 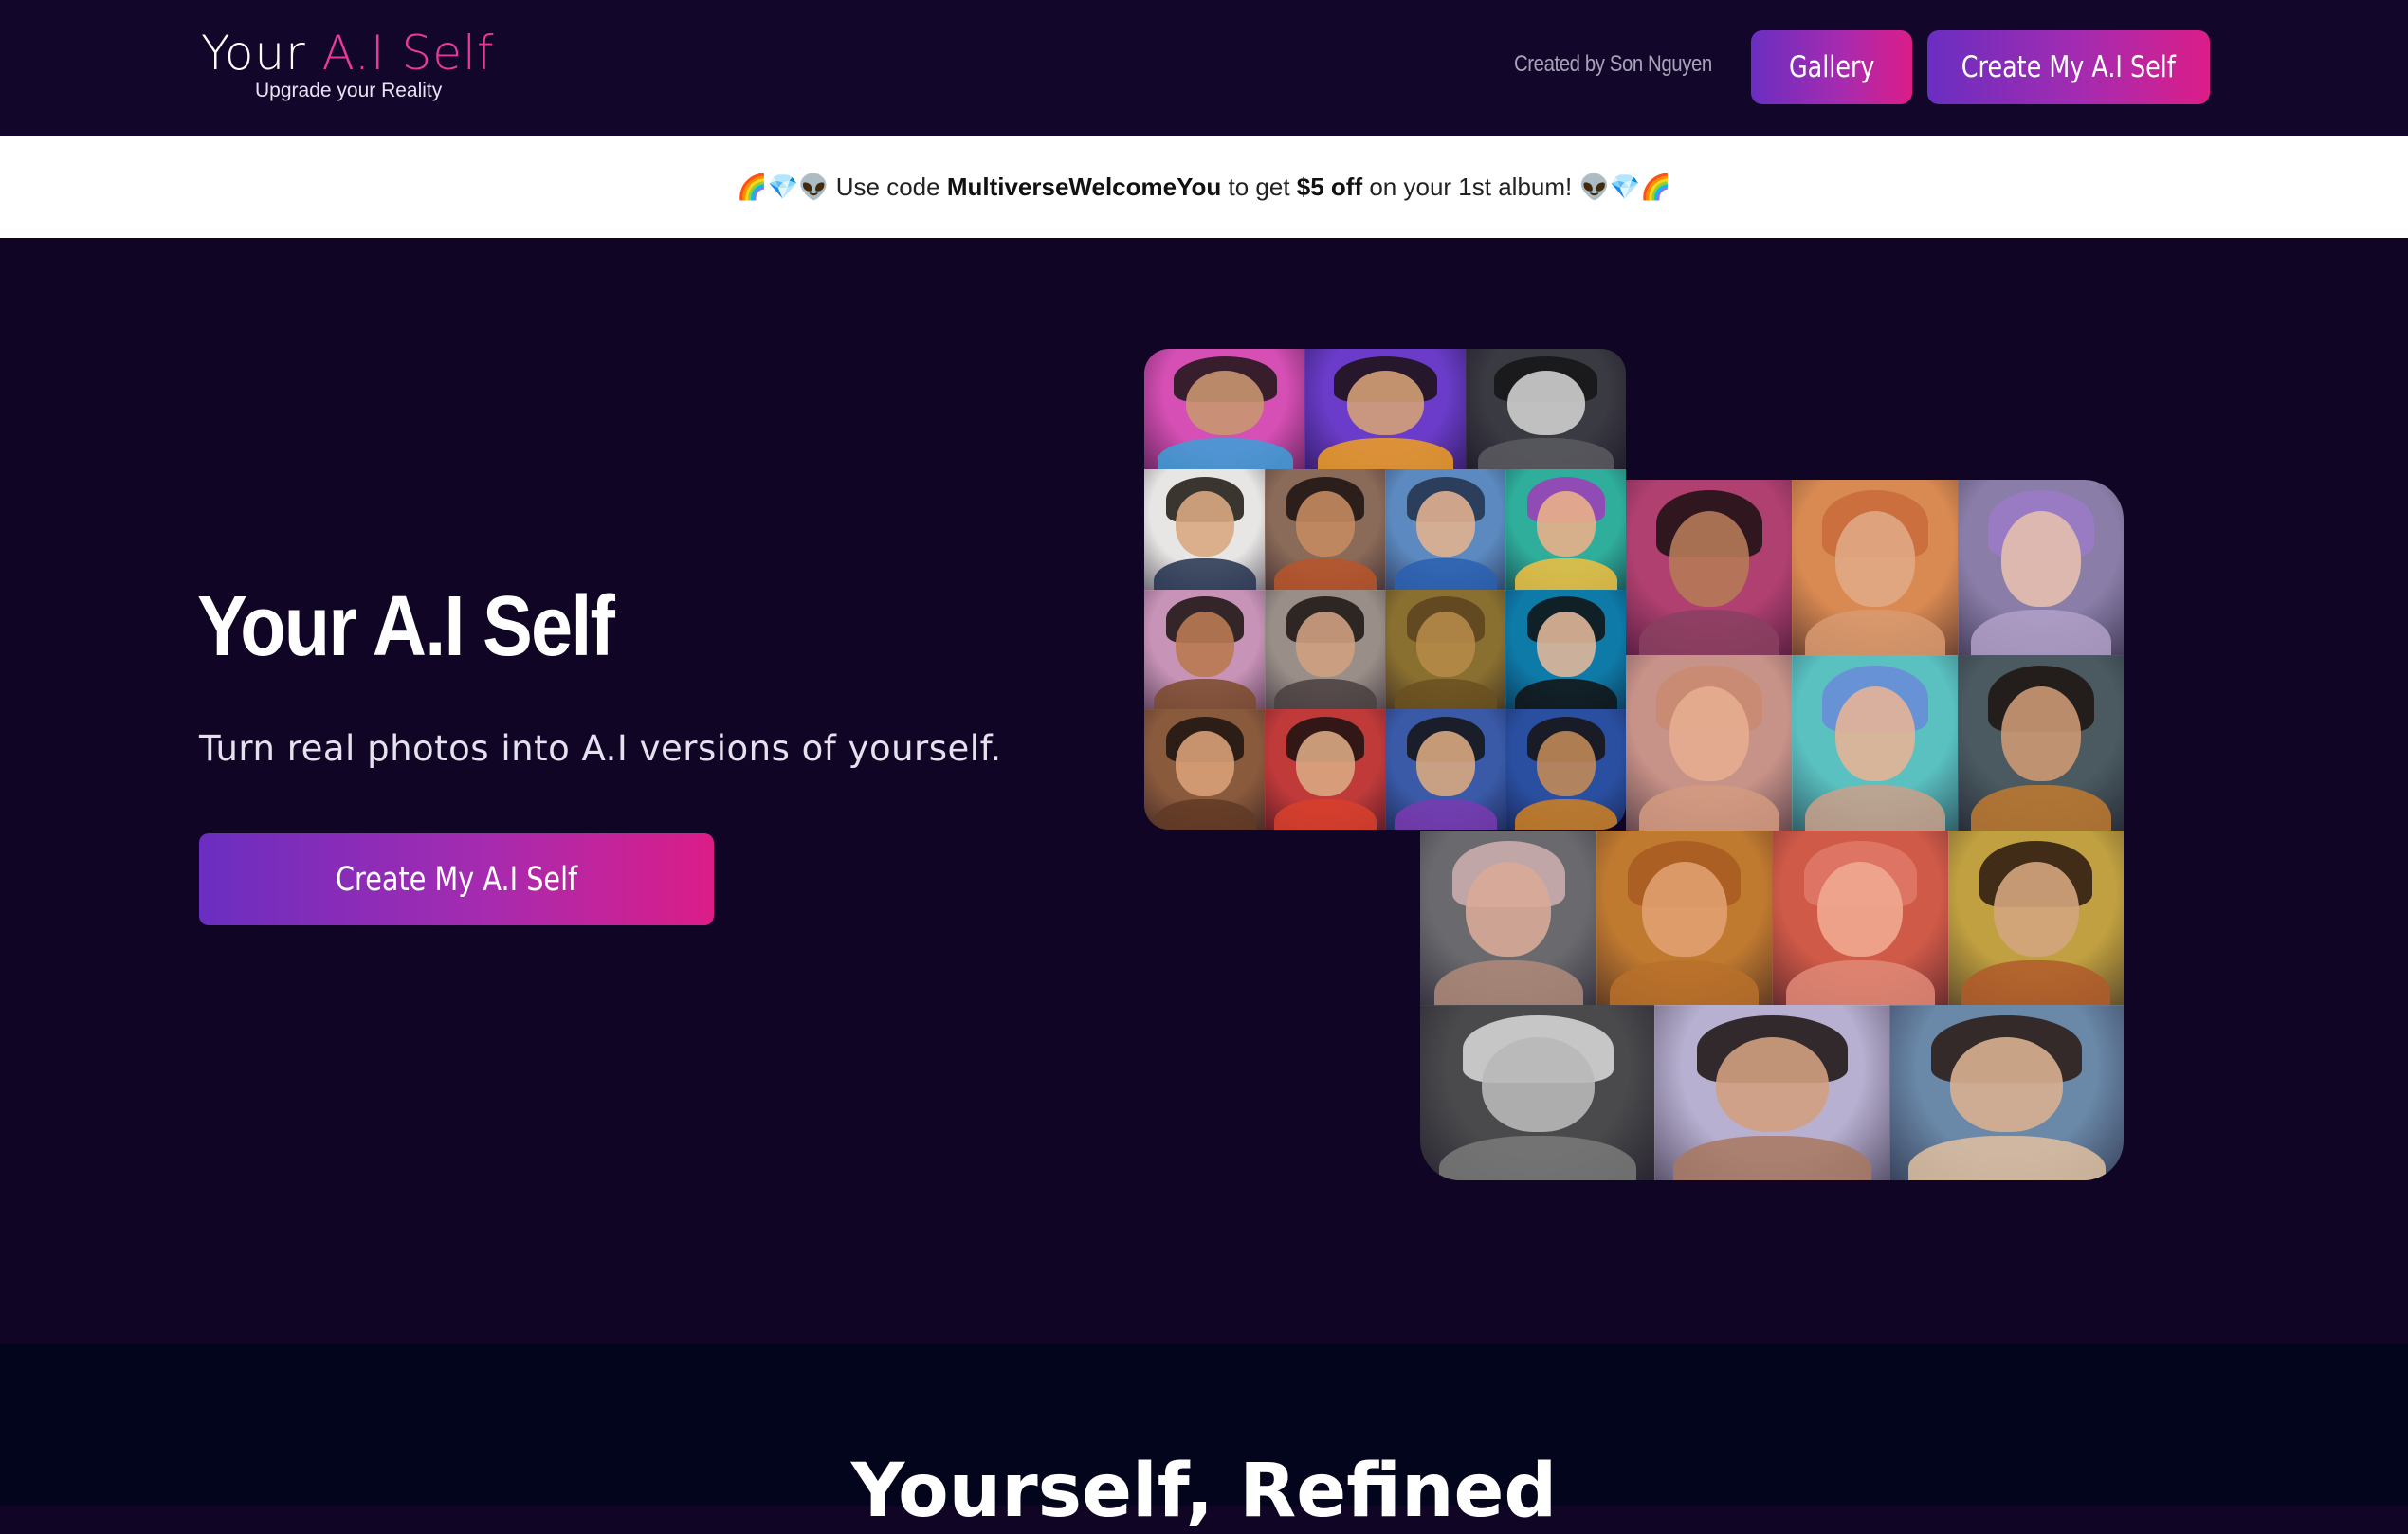 I want to click on logo-title: Your A.I Self, so click(x=348, y=54).